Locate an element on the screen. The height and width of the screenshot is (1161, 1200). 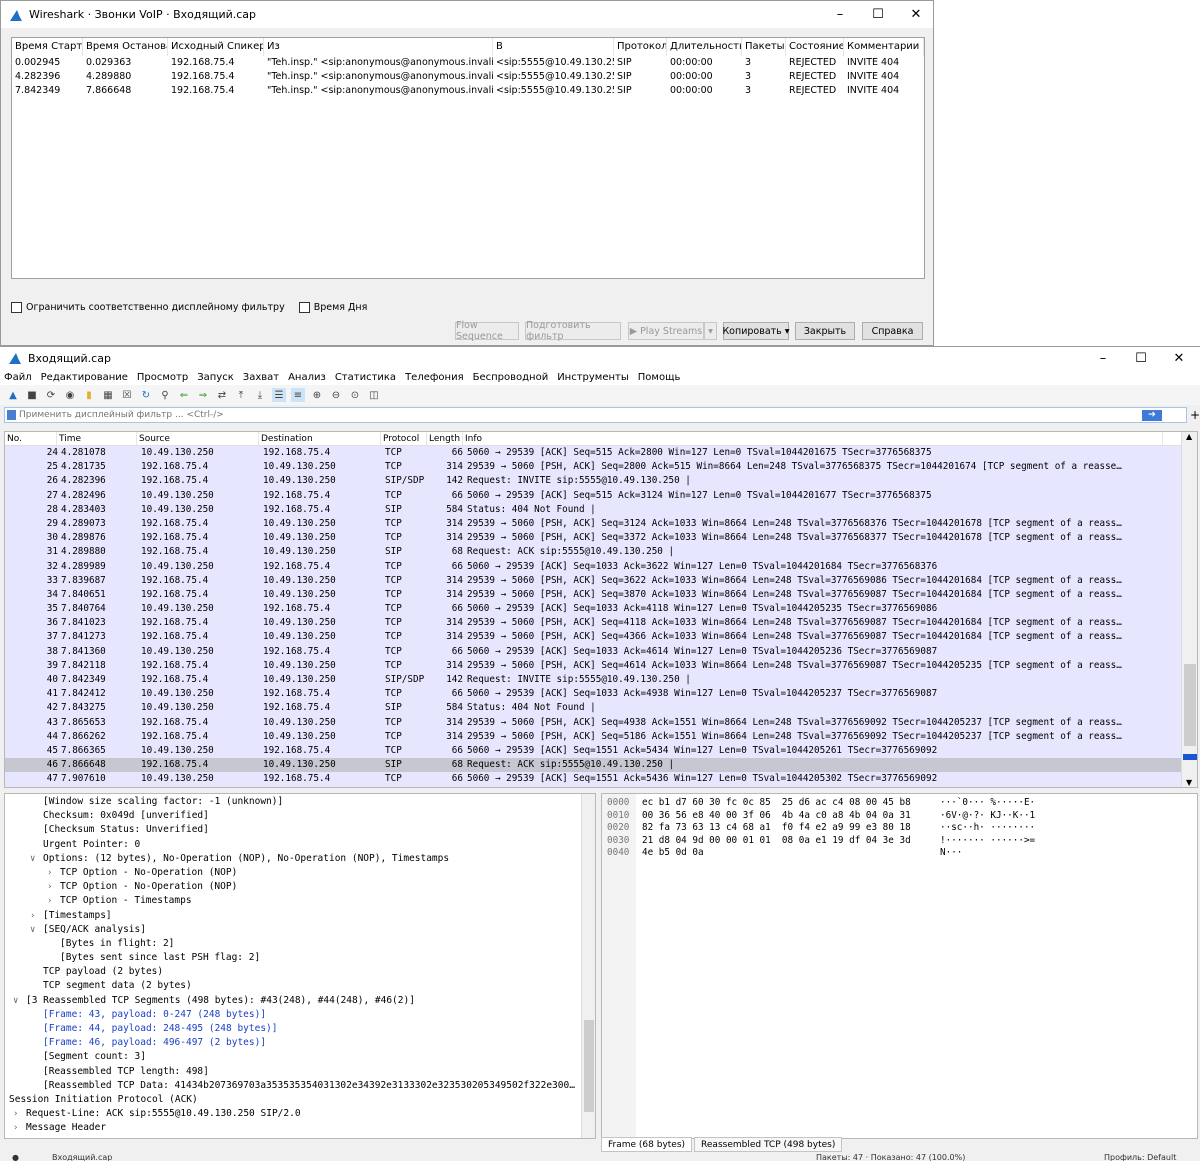
detail-row: › TCP Option - No-Operation (NOP) is located at coordinates (300, 873).